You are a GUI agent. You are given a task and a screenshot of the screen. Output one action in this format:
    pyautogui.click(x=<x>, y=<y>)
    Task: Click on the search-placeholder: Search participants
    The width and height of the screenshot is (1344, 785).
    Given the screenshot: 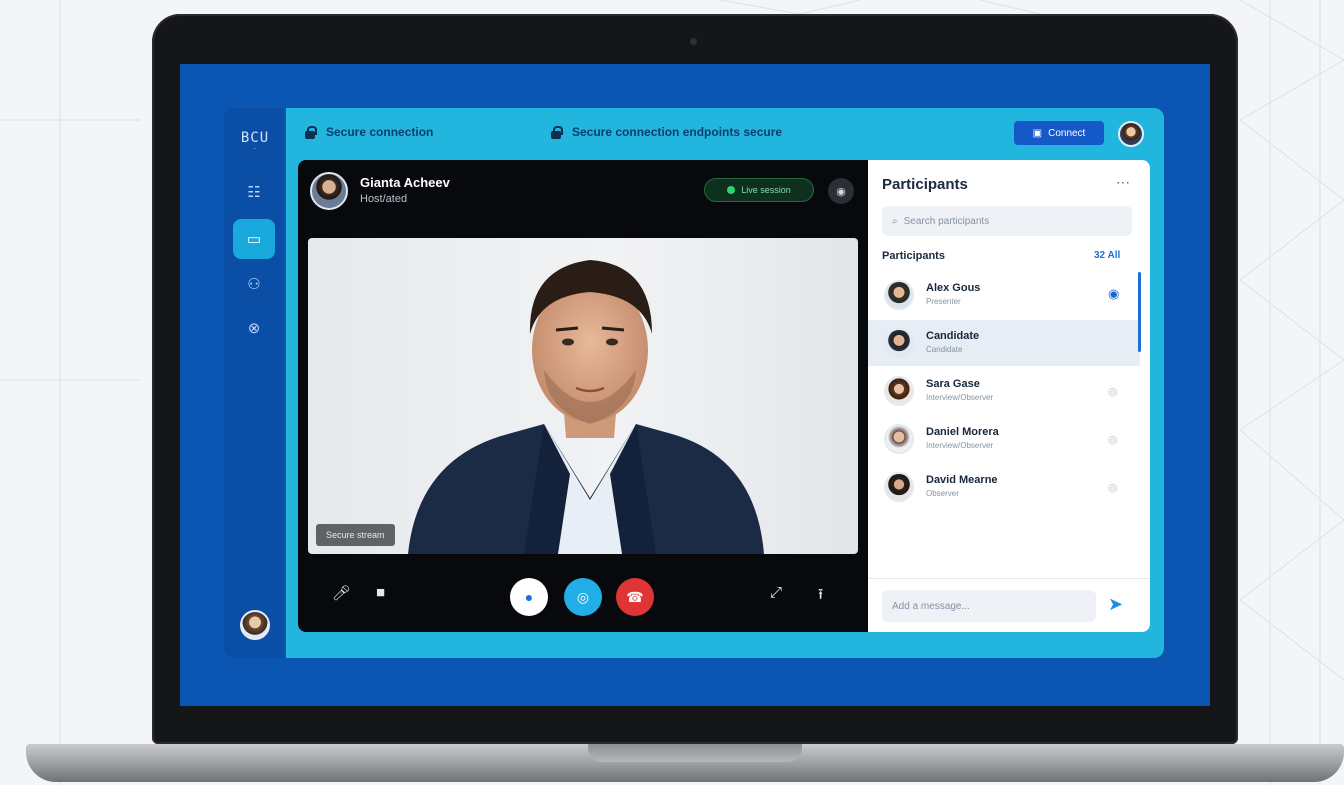 What is the action you would take?
    pyautogui.click(x=946, y=221)
    